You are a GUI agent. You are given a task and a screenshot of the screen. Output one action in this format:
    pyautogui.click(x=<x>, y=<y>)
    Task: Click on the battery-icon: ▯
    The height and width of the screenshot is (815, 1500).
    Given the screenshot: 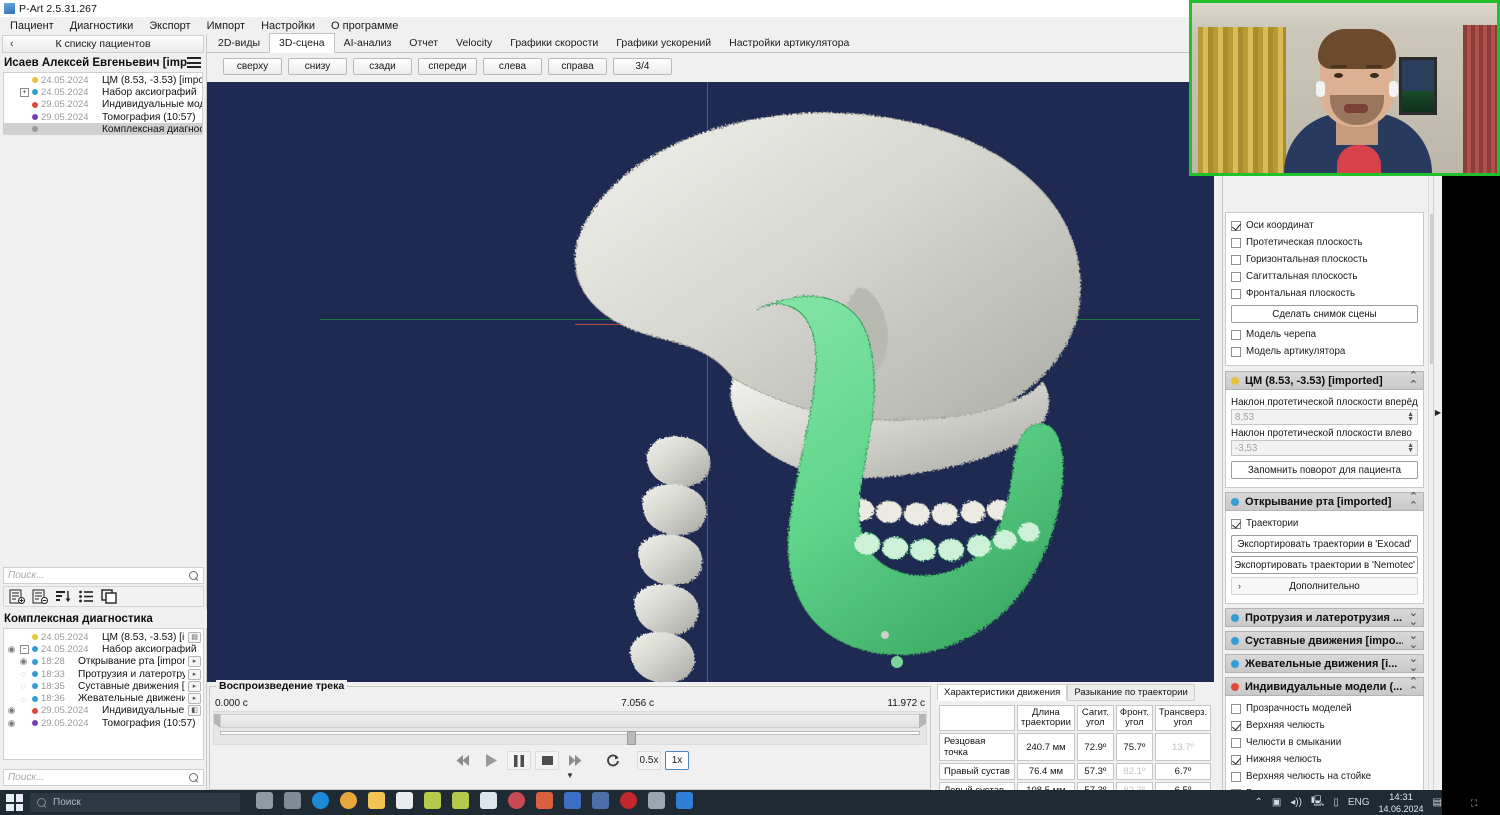 What is the action you would take?
    pyautogui.click(x=1336, y=802)
    